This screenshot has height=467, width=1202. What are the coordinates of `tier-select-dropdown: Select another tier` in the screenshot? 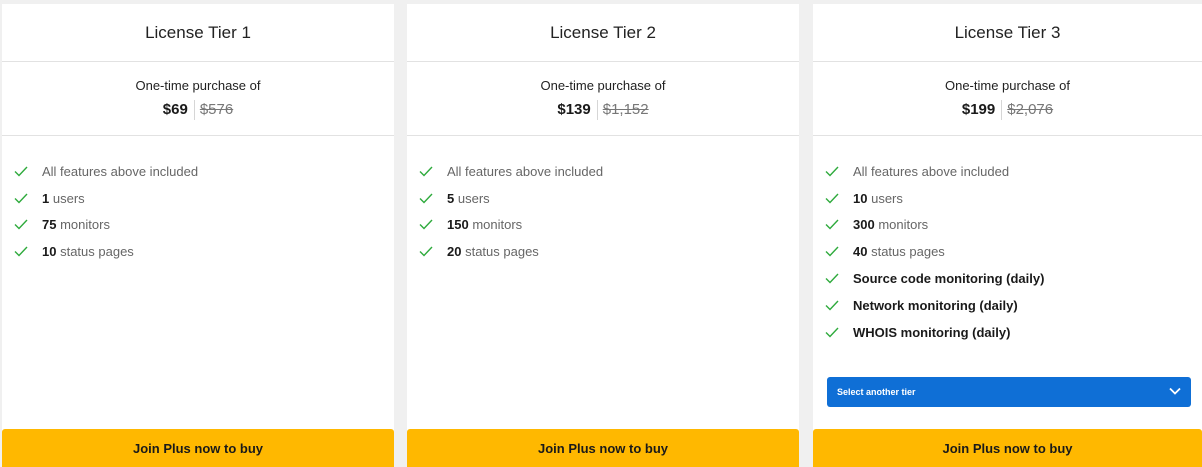 It's located at (1009, 392).